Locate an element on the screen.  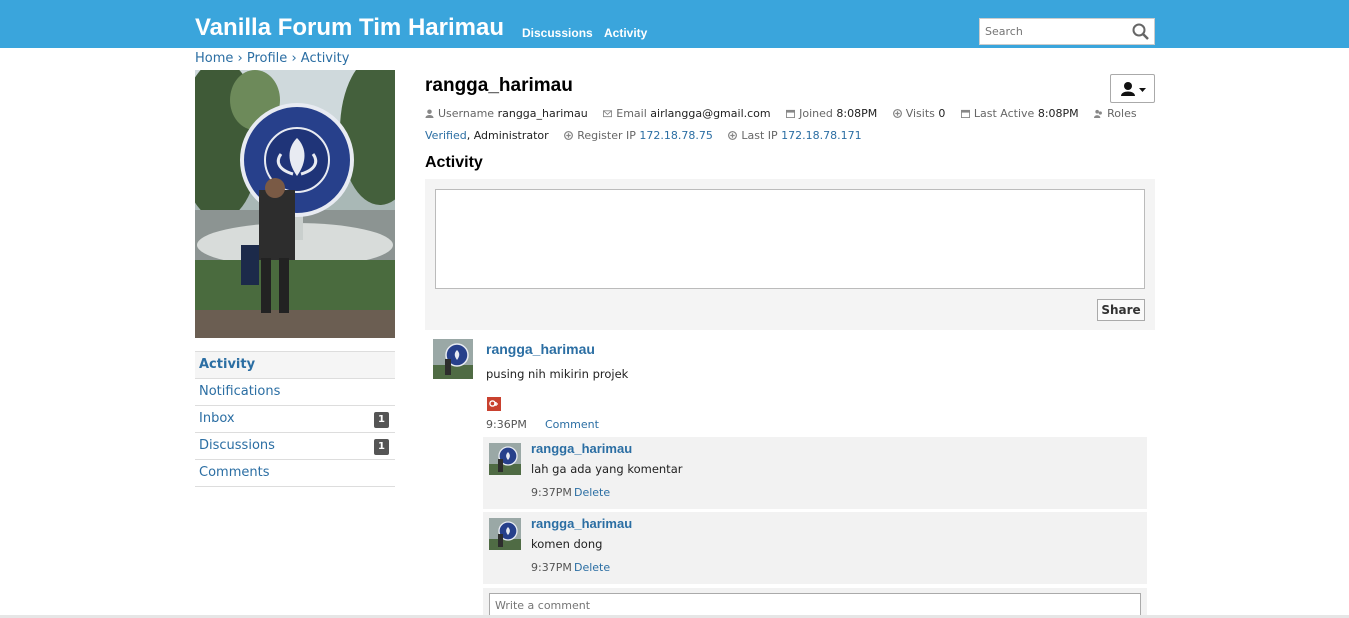
email-value: airlangga@gmail.com is located at coordinates (710, 113).